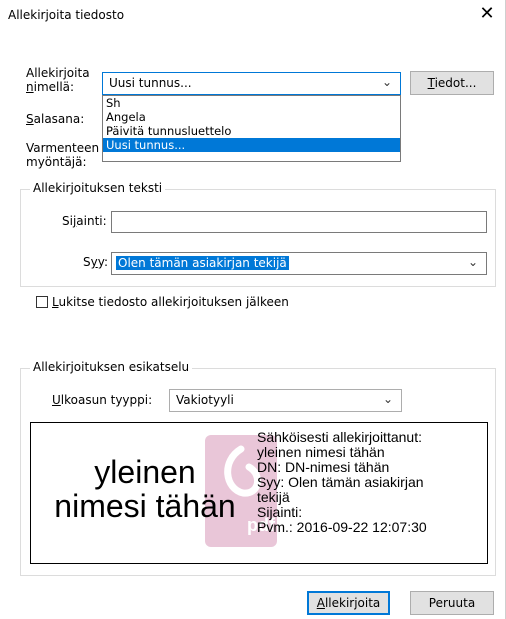 The image size is (506, 619). I want to click on lock-checkbox, so click(42, 302).